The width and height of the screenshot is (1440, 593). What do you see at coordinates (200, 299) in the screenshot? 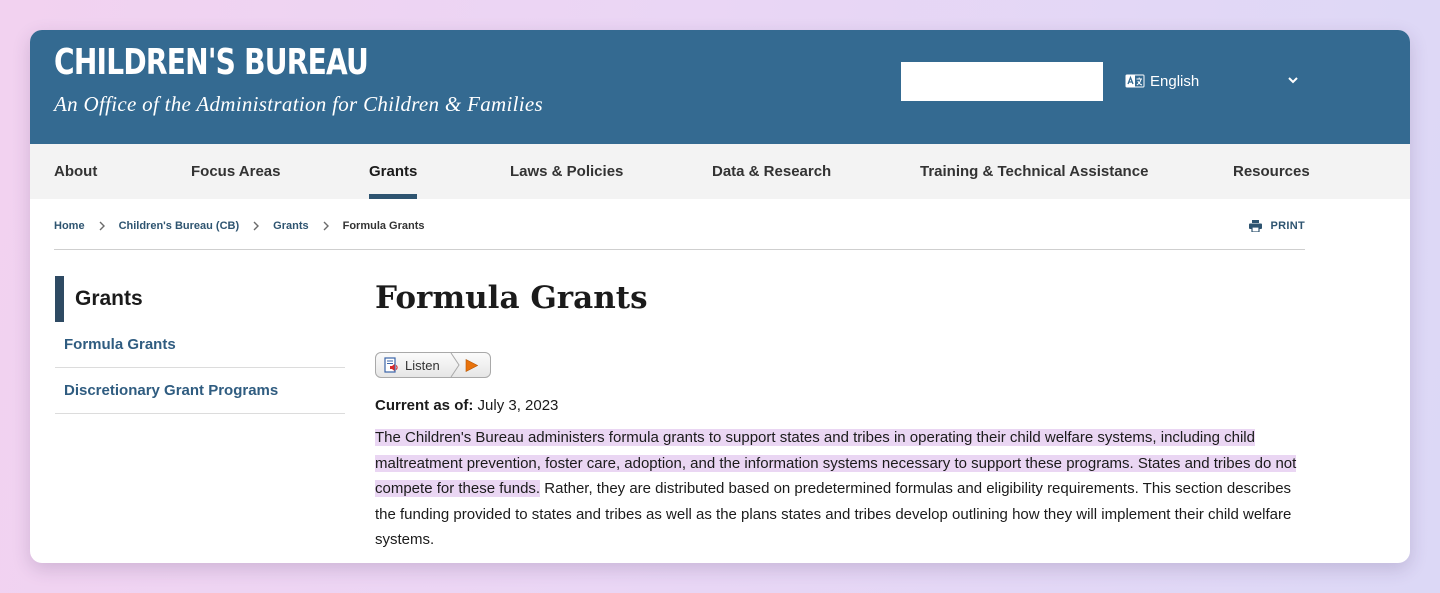
I see `sidebar-heading: Grants` at bounding box center [200, 299].